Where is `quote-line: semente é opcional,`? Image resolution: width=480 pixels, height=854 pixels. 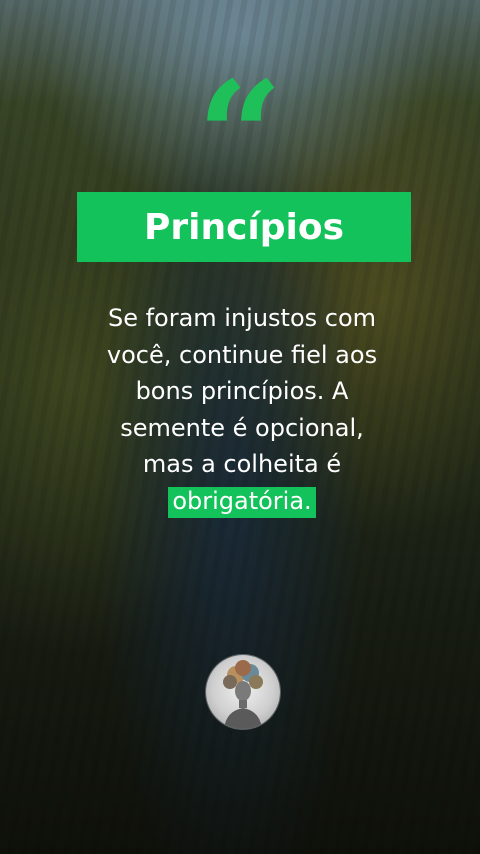
quote-line: semente é opcional, is located at coordinates (242, 427).